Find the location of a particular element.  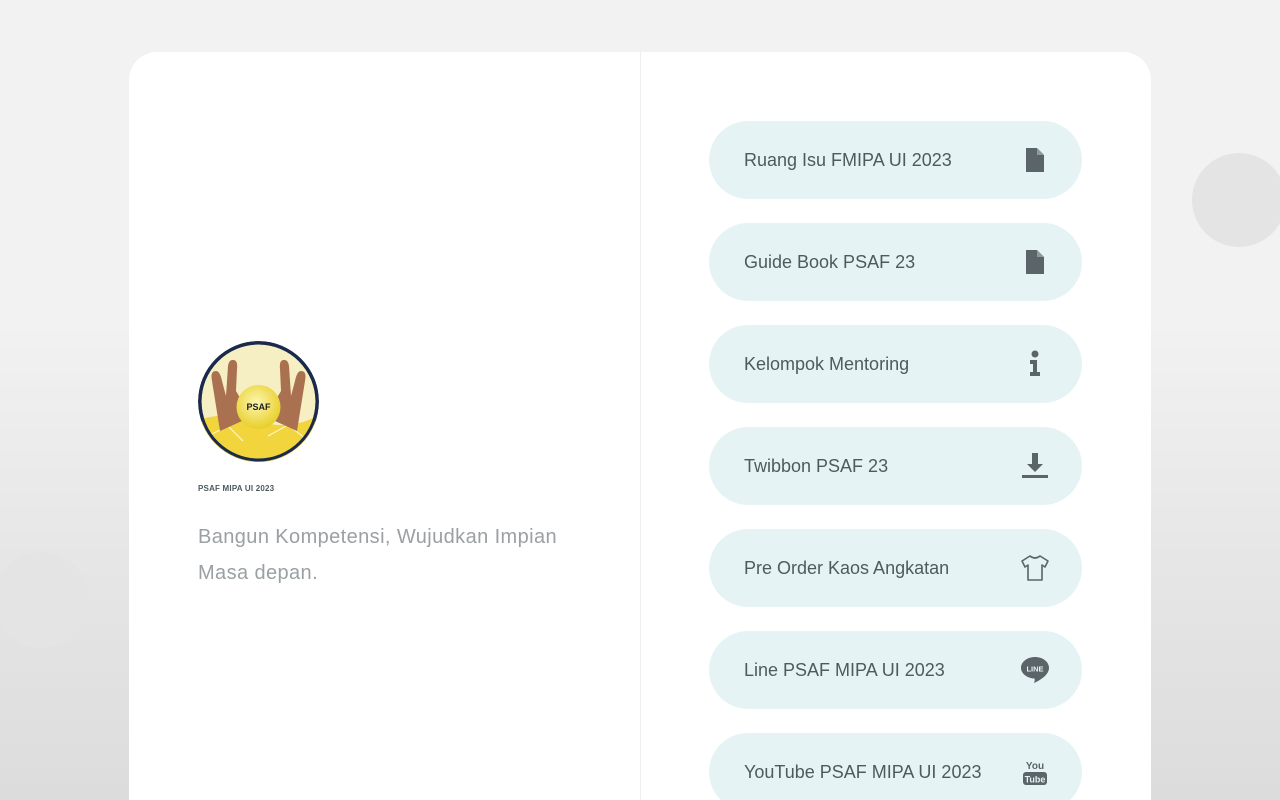

link-label: Twibbon PSAF 23 is located at coordinates (816, 466).